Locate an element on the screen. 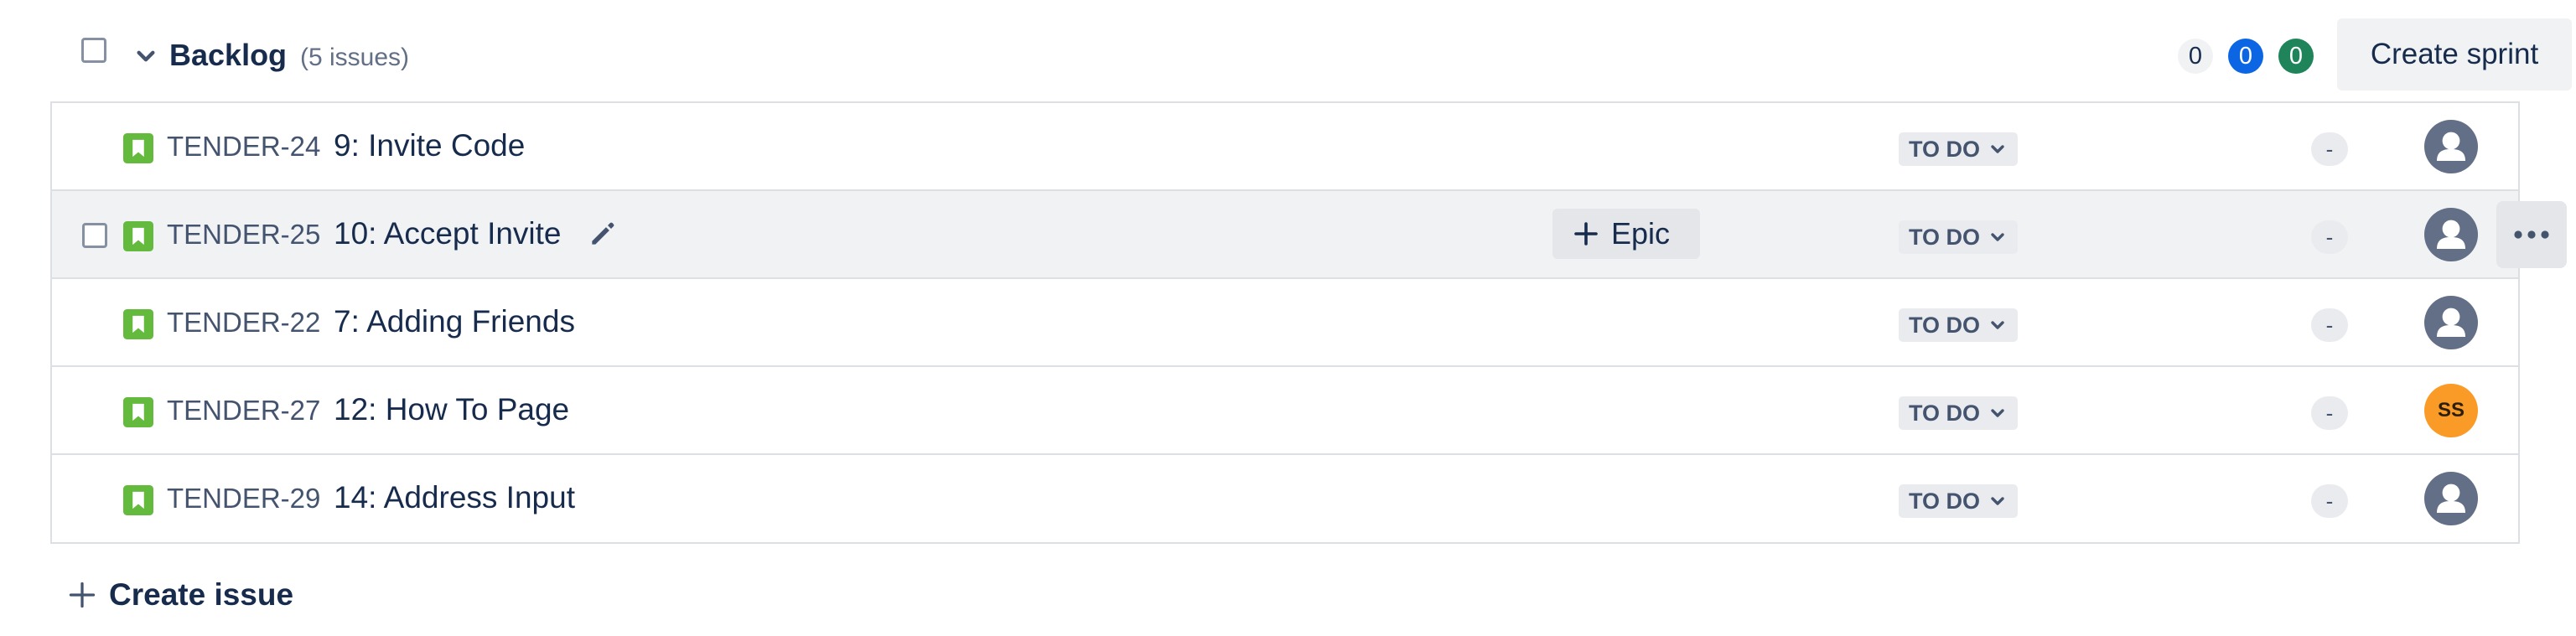 This screenshot has height=636, width=2576. issue-row: TENDER-22 7: Adding Friends TO DO - is located at coordinates (1285, 323).